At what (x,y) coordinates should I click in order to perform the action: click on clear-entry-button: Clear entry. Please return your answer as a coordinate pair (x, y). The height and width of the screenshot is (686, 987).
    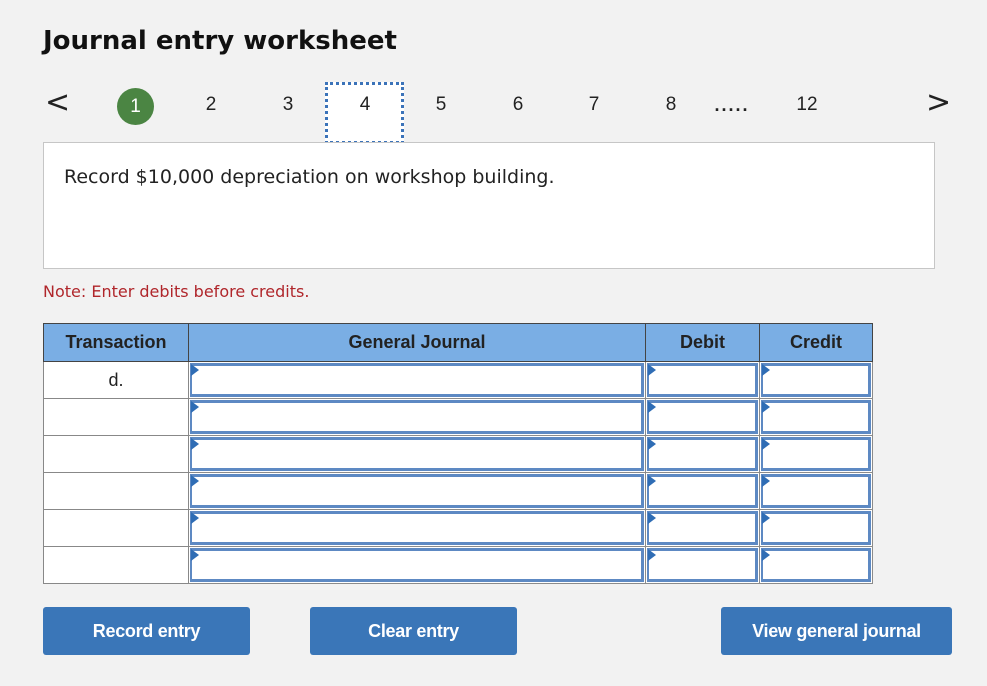
    Looking at the image, I should click on (413, 631).